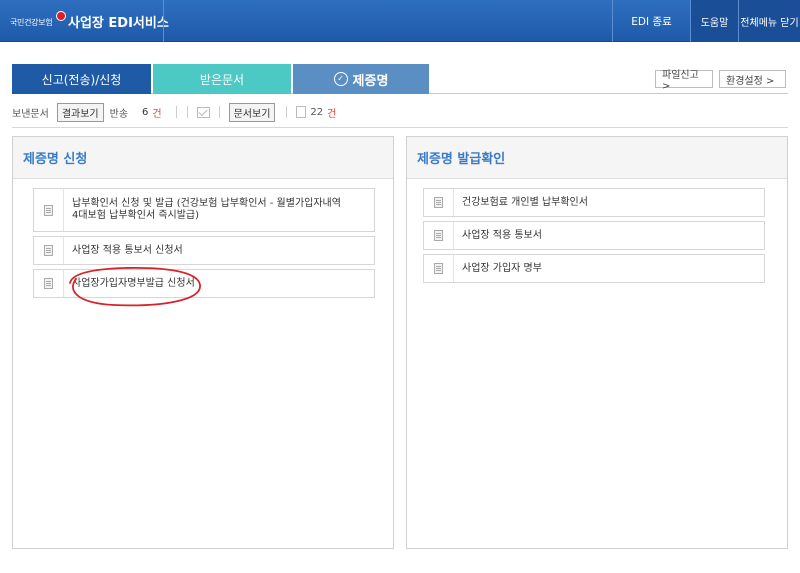 This screenshot has height=573, width=800. I want to click on view-results-button: 결과보기, so click(80, 112).